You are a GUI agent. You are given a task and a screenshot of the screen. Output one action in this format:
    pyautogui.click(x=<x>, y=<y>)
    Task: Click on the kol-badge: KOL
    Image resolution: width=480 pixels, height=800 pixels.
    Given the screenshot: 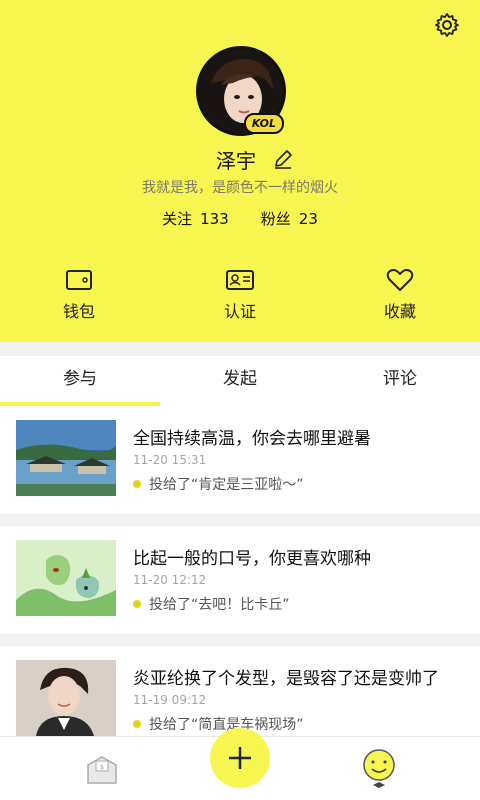 What is the action you would take?
    pyautogui.click(x=263, y=123)
    